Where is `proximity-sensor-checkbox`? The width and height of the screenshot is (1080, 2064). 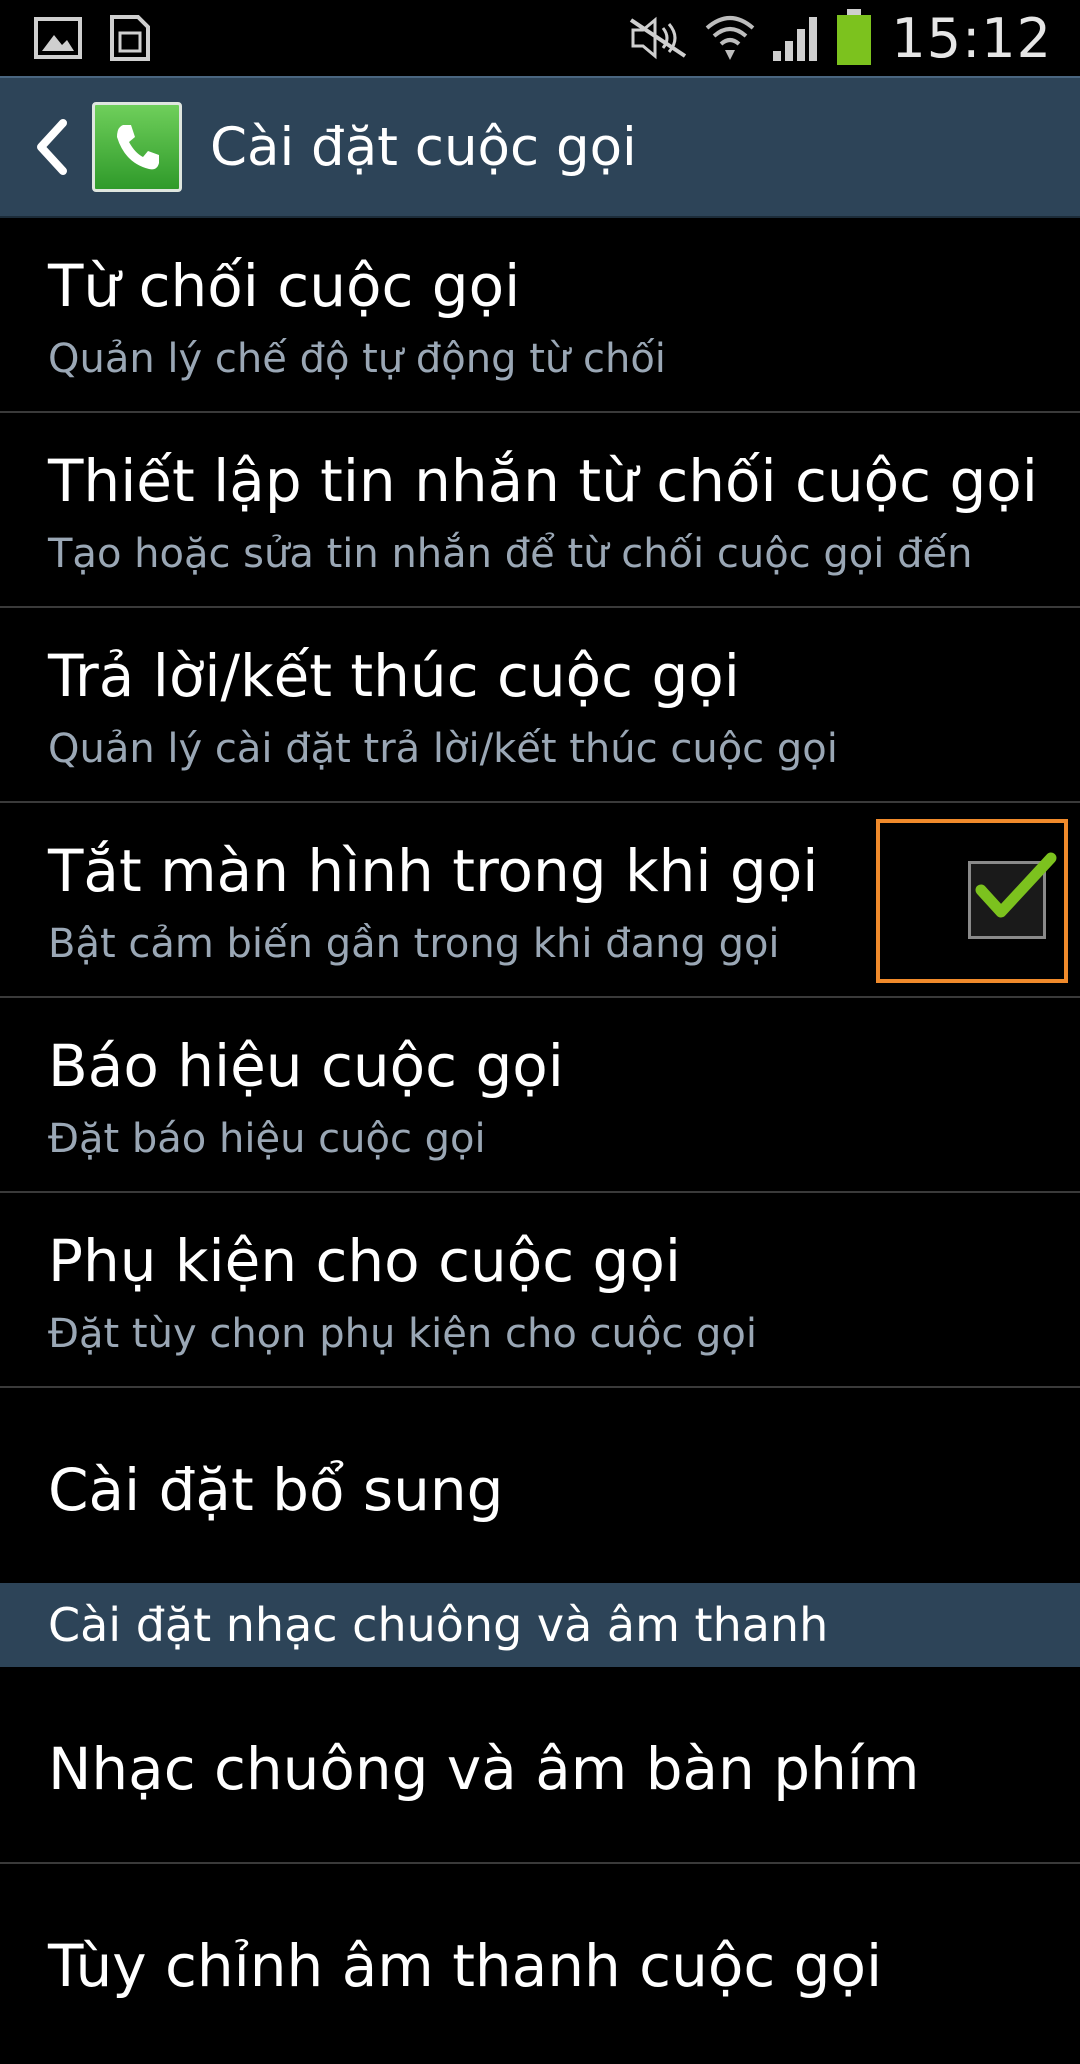 proximity-sensor-checkbox is located at coordinates (1012, 895).